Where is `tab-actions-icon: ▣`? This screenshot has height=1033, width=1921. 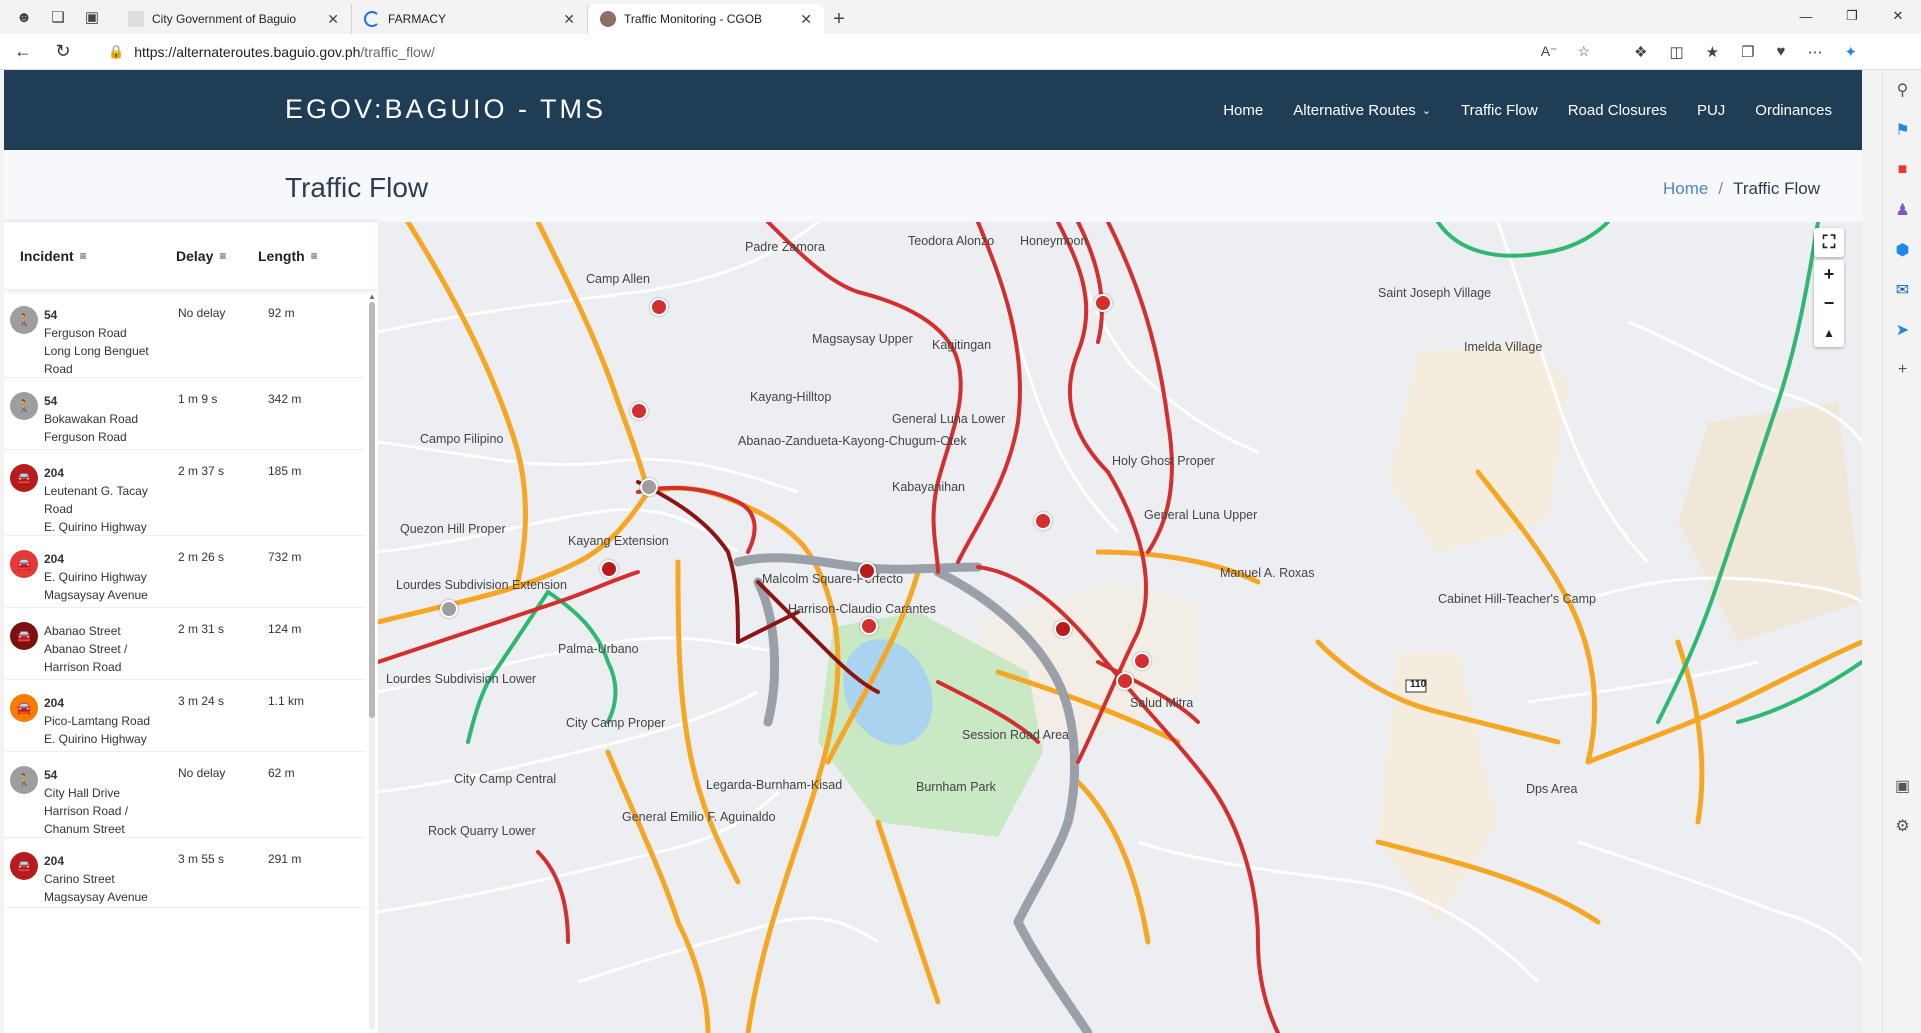 tab-actions-icon: ▣ is located at coordinates (92, 17).